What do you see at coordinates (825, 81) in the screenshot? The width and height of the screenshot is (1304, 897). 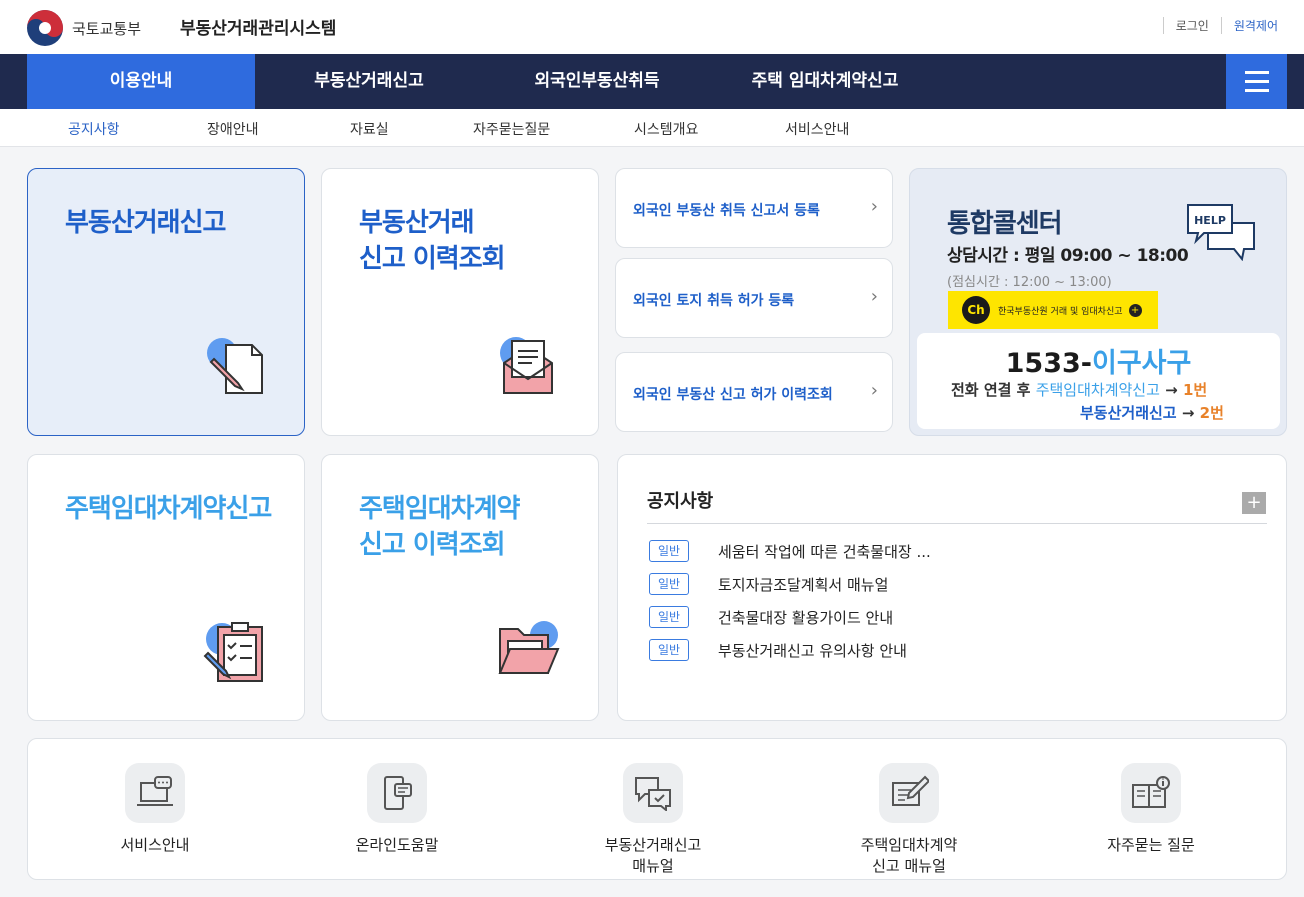 I see `nav-lease-report: 주택 임대차계약신고` at bounding box center [825, 81].